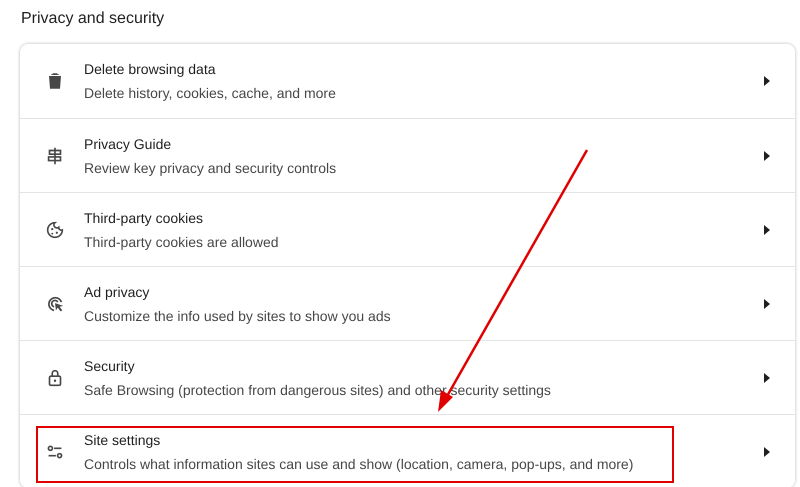 The width and height of the screenshot is (800, 487). What do you see at coordinates (318, 389) in the screenshot?
I see `row-subtitle: Safe Browsing (protection from dangerous sites) and other security settings` at bounding box center [318, 389].